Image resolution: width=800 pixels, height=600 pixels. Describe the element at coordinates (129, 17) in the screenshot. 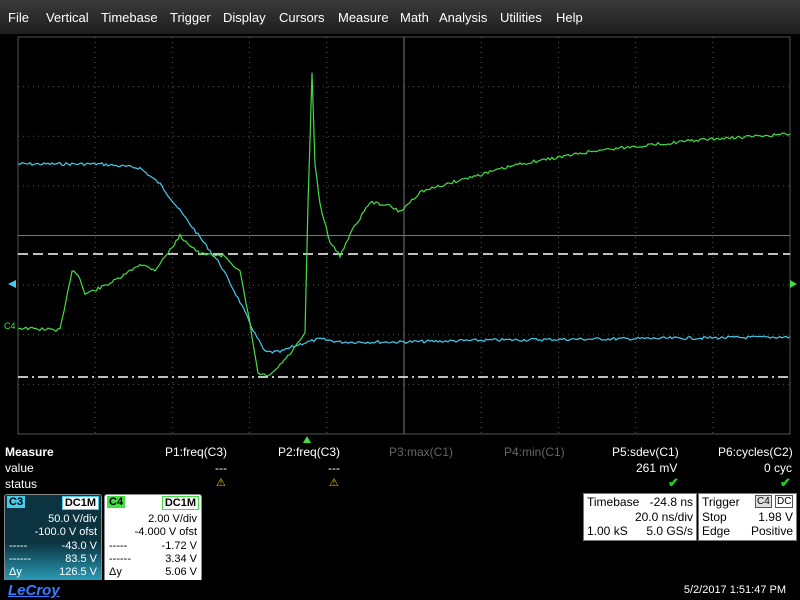

I see `menu-timebase: Timebase` at that location.